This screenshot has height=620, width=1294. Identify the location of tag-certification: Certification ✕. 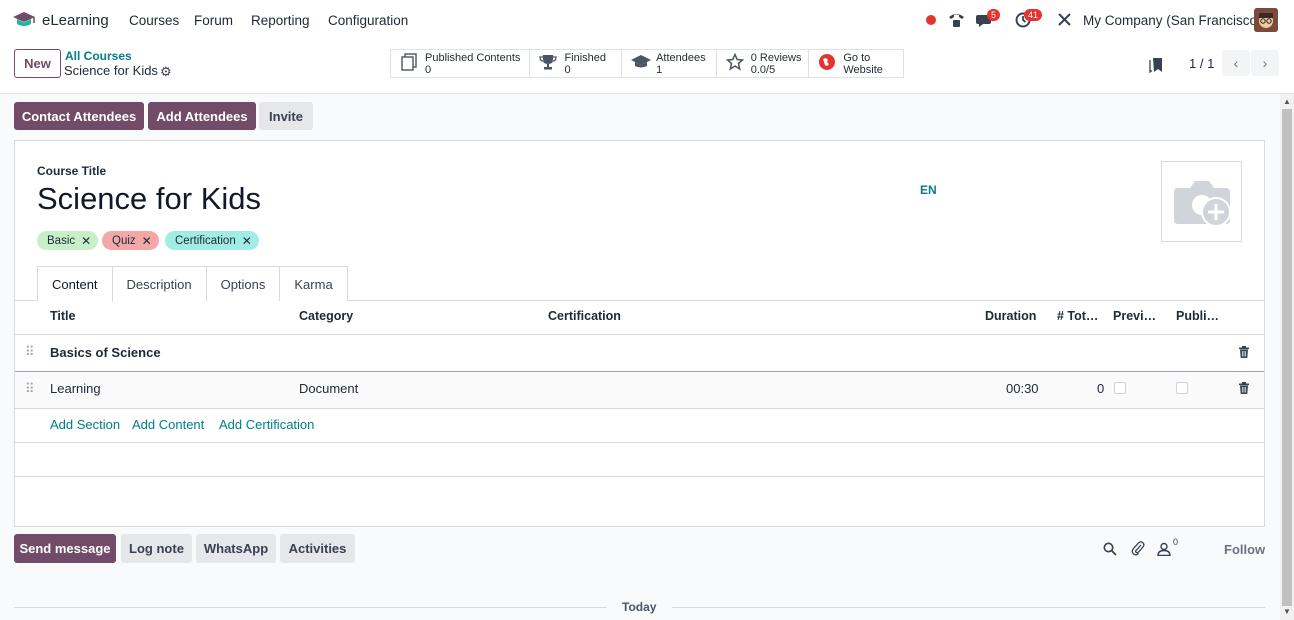
(212, 240).